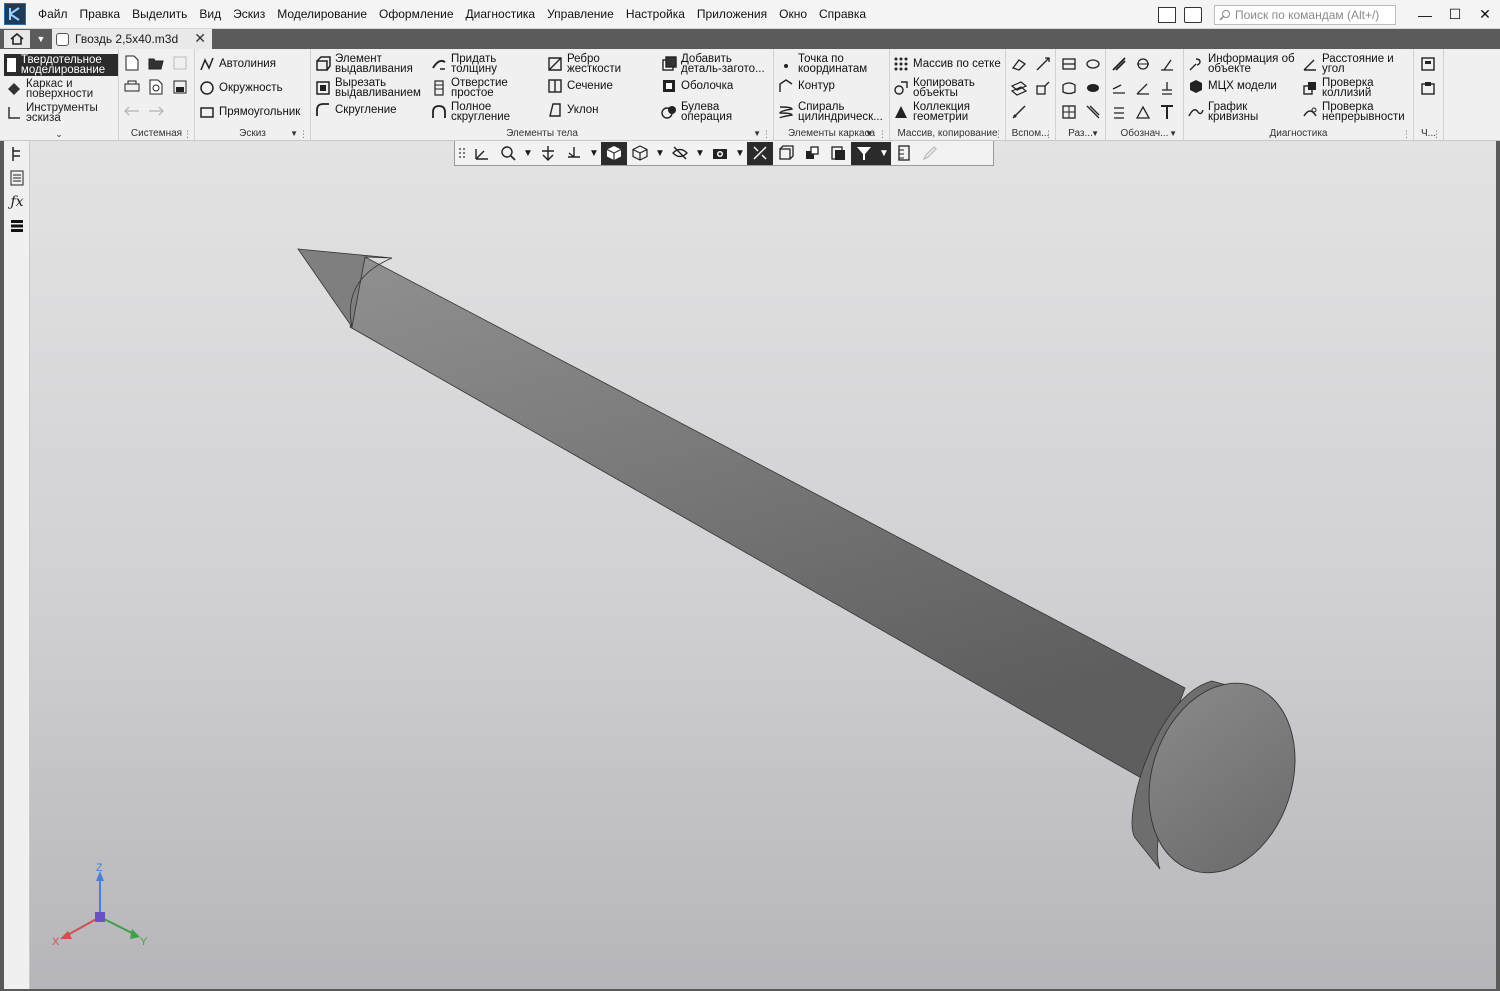 The image size is (1500, 991). Describe the element at coordinates (439, 112) in the screenshot. I see `full-fillet-icon` at that location.